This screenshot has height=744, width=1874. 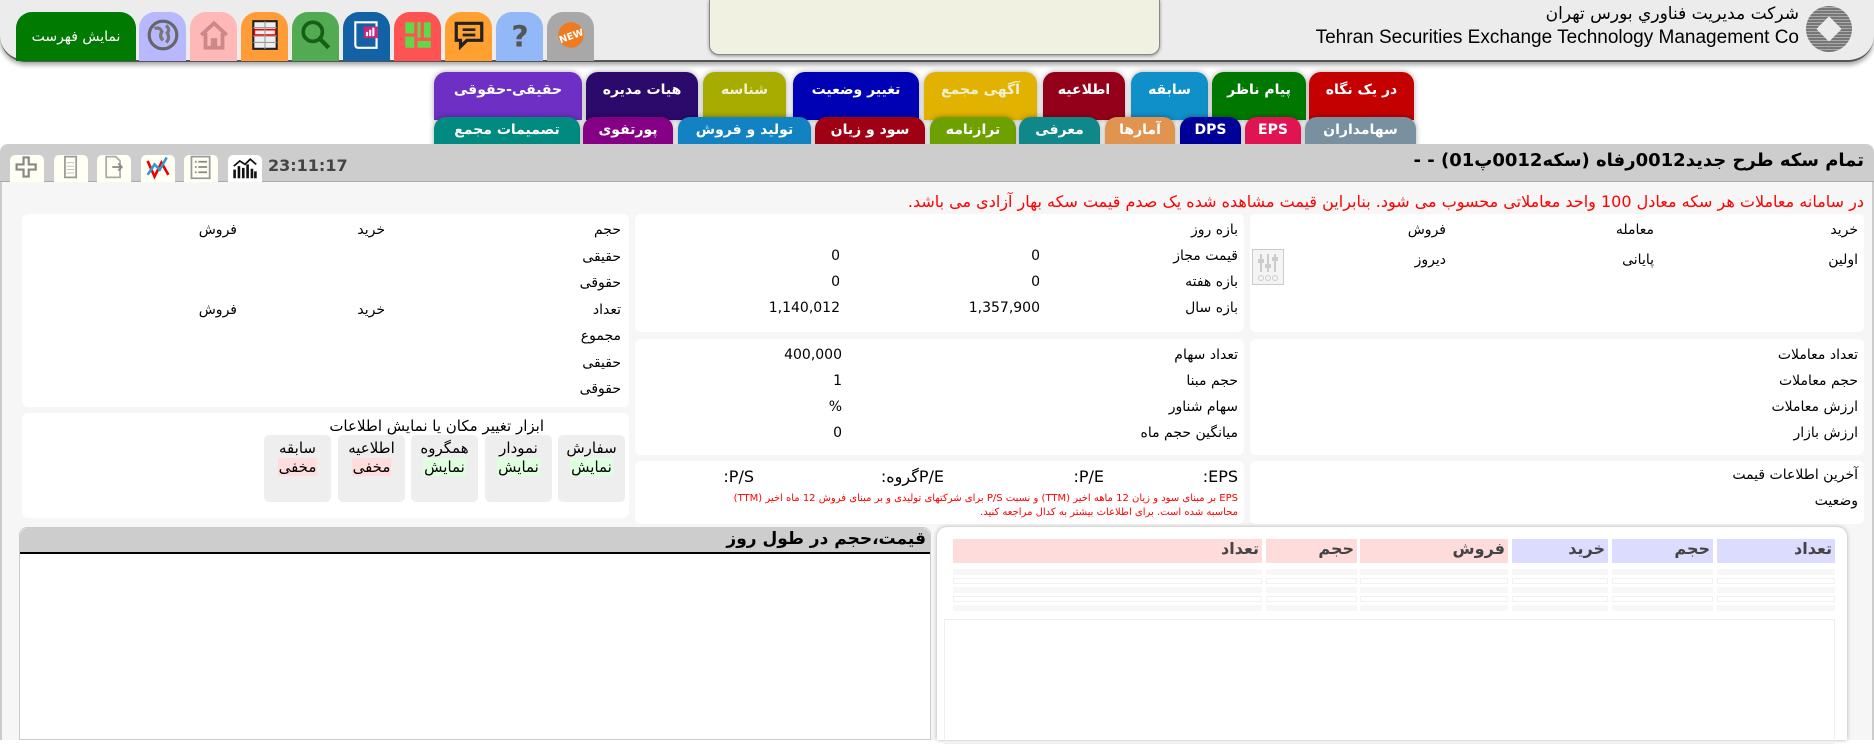 I want to click on tab-row2-2: پورتفوی, so click(x=628, y=132).